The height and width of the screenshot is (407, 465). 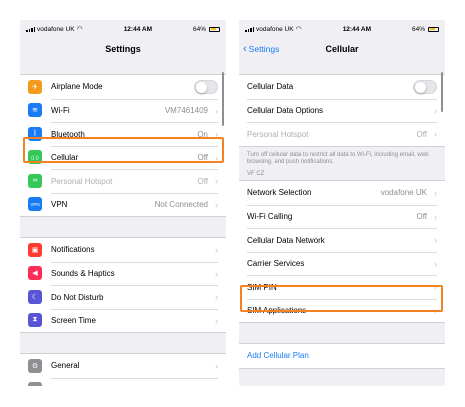 I want to click on add-cellular-plan-label: Add Cellular Plan, so click(x=278, y=356).